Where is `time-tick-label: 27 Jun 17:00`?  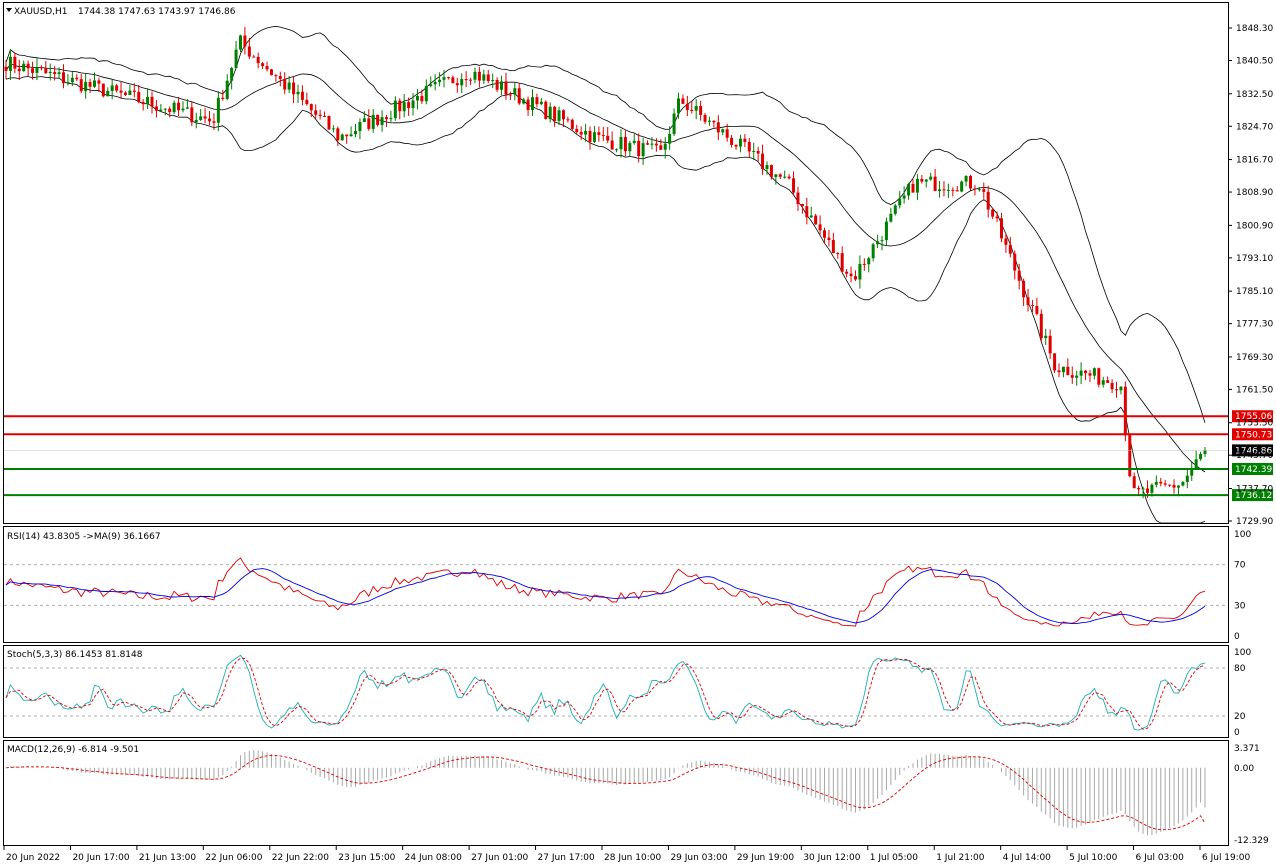 time-tick-label: 27 Jun 17:00 is located at coordinates (566, 858).